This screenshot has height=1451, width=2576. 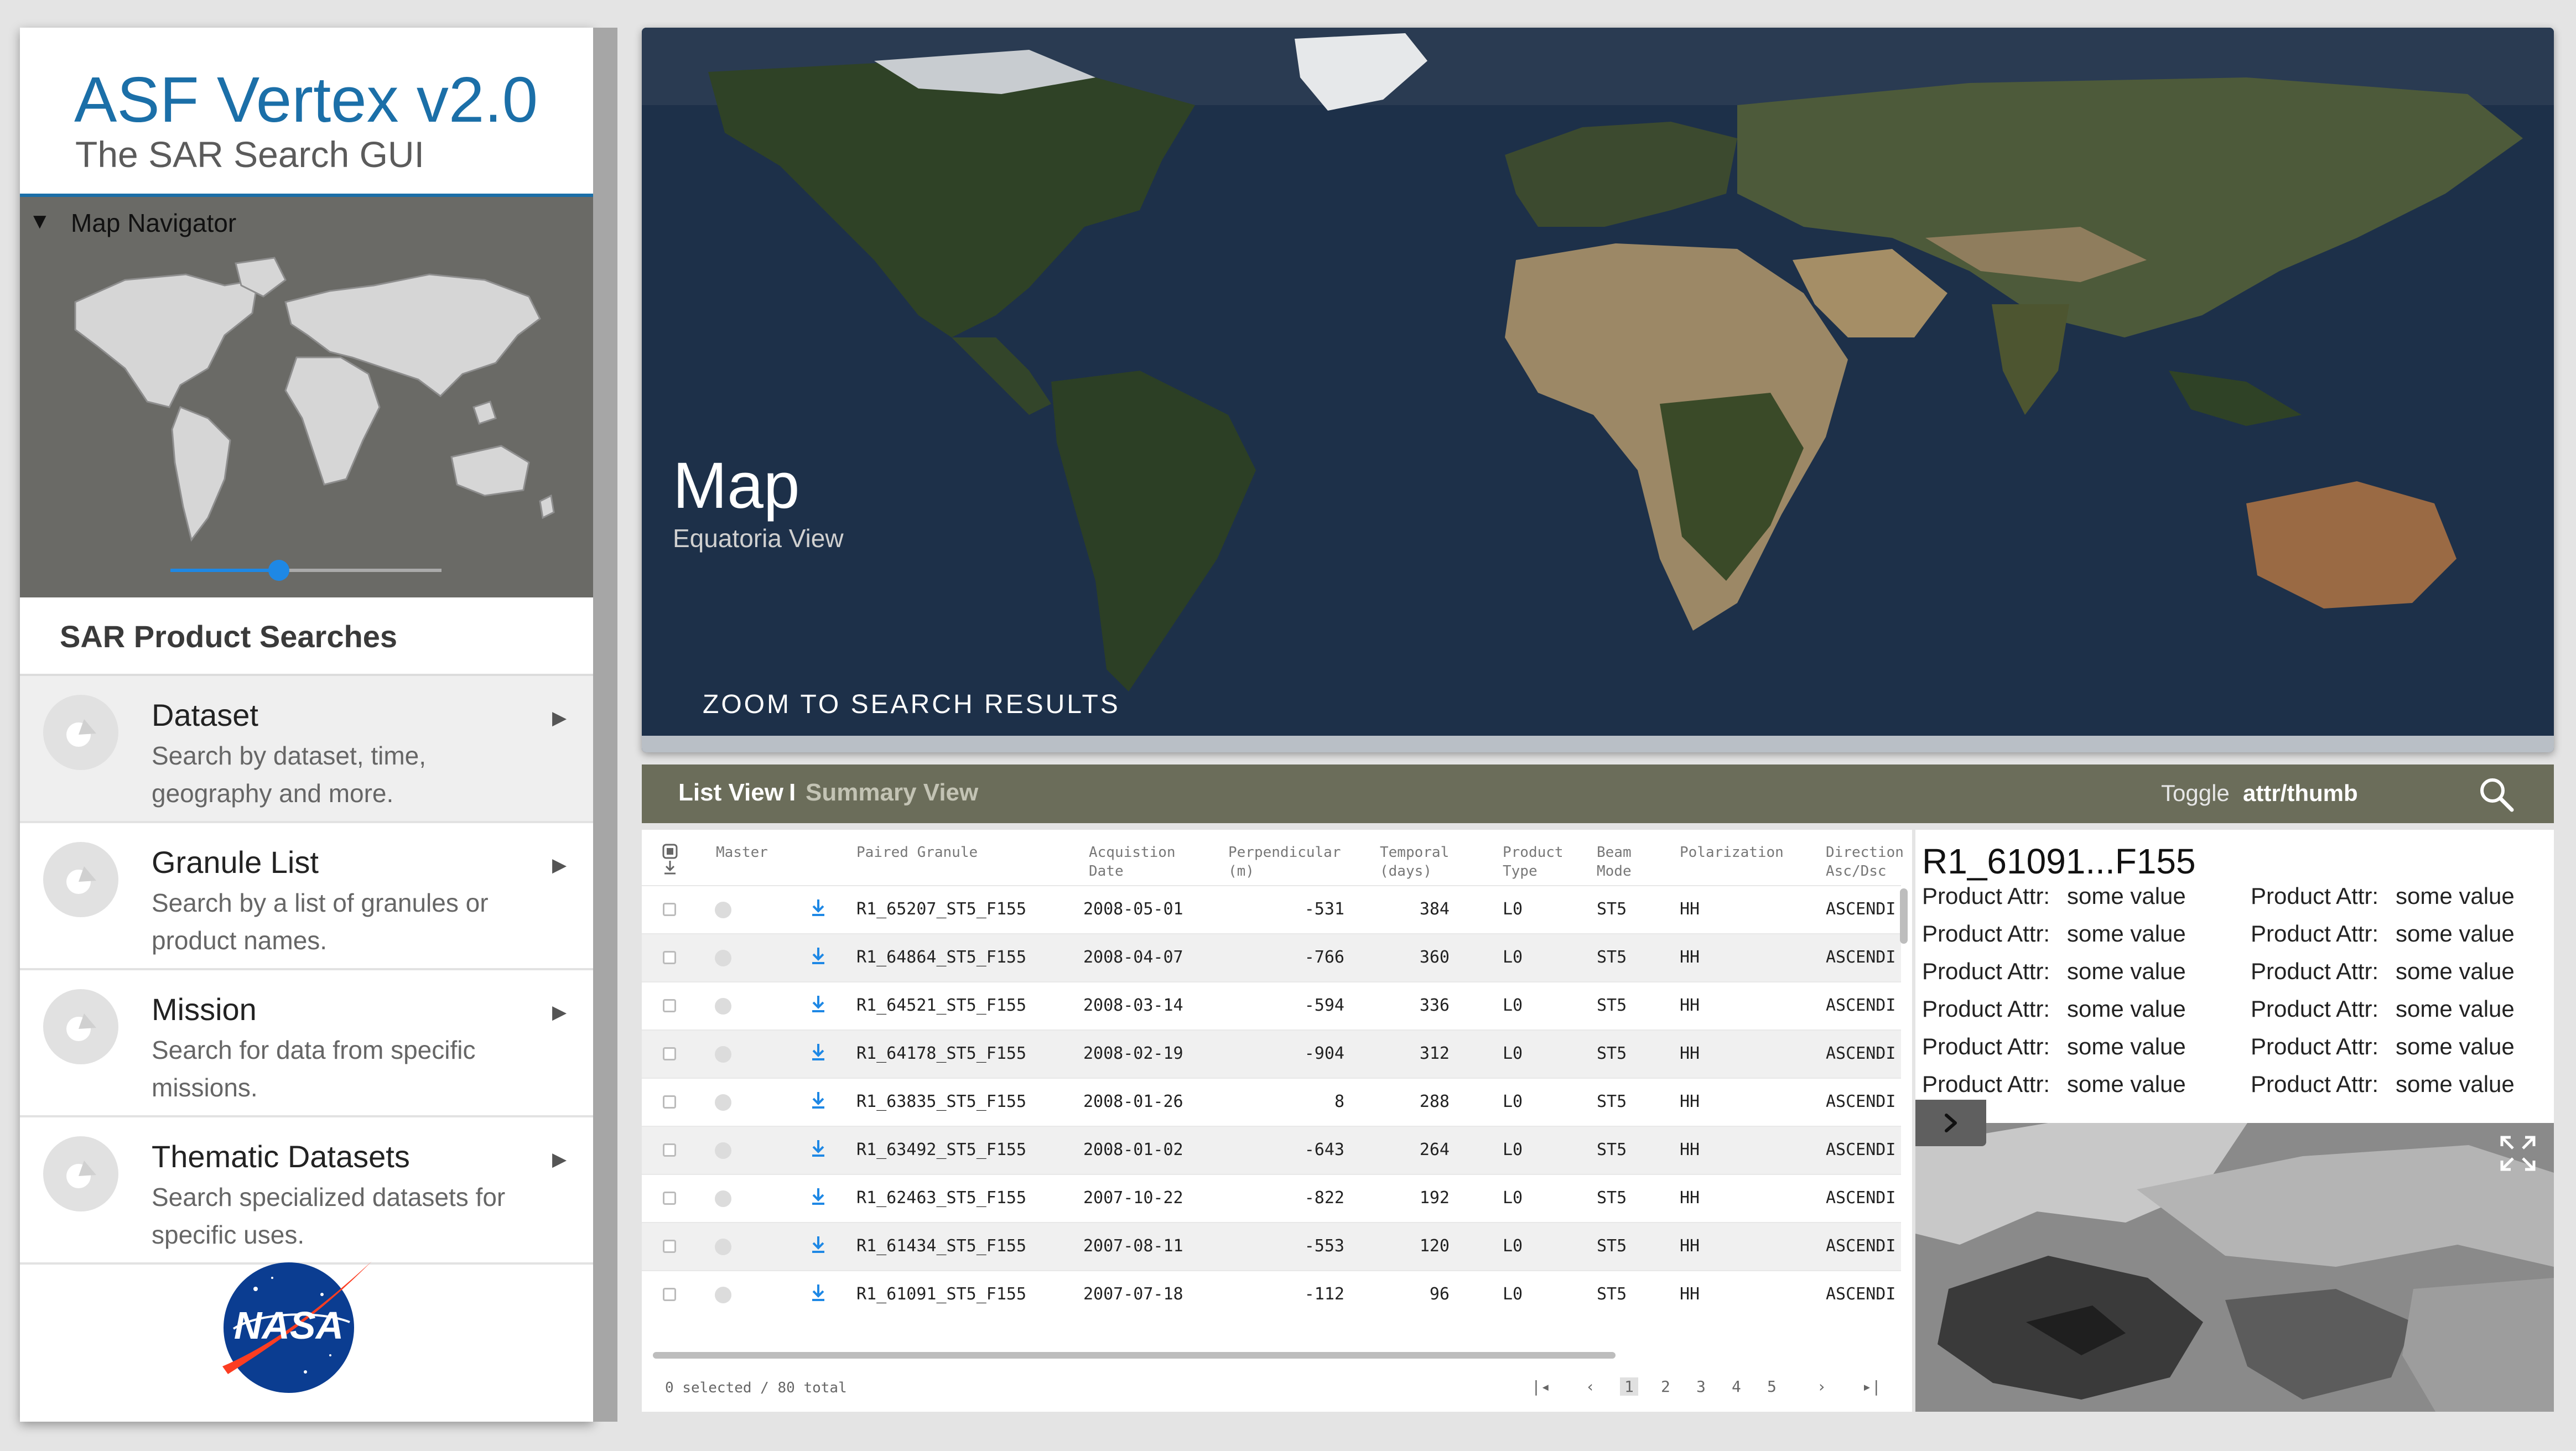 What do you see at coordinates (1134, 1355) in the screenshot?
I see `horizontal-scrollbar` at bounding box center [1134, 1355].